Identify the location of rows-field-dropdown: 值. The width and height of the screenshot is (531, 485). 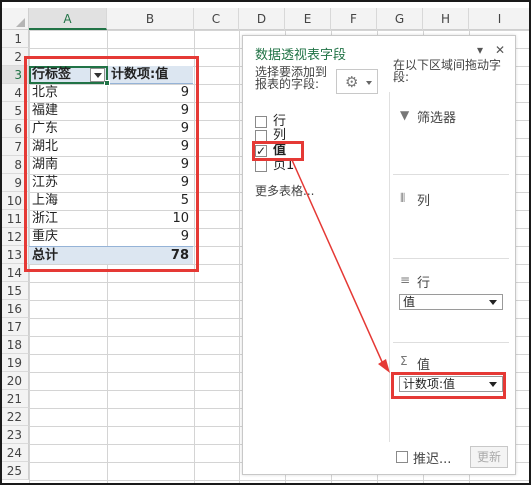
(451, 302).